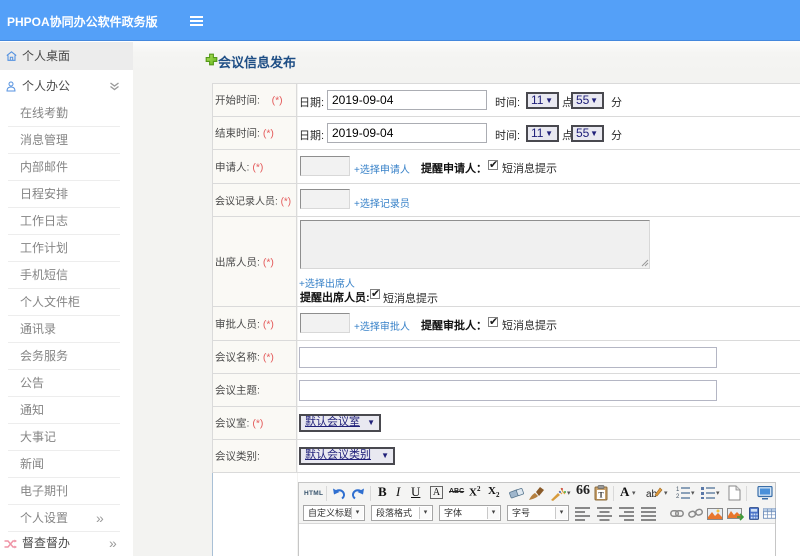 This screenshot has width=800, height=556. Describe the element at coordinates (601, 495) in the screenshot. I see `svg-text: T` at that location.